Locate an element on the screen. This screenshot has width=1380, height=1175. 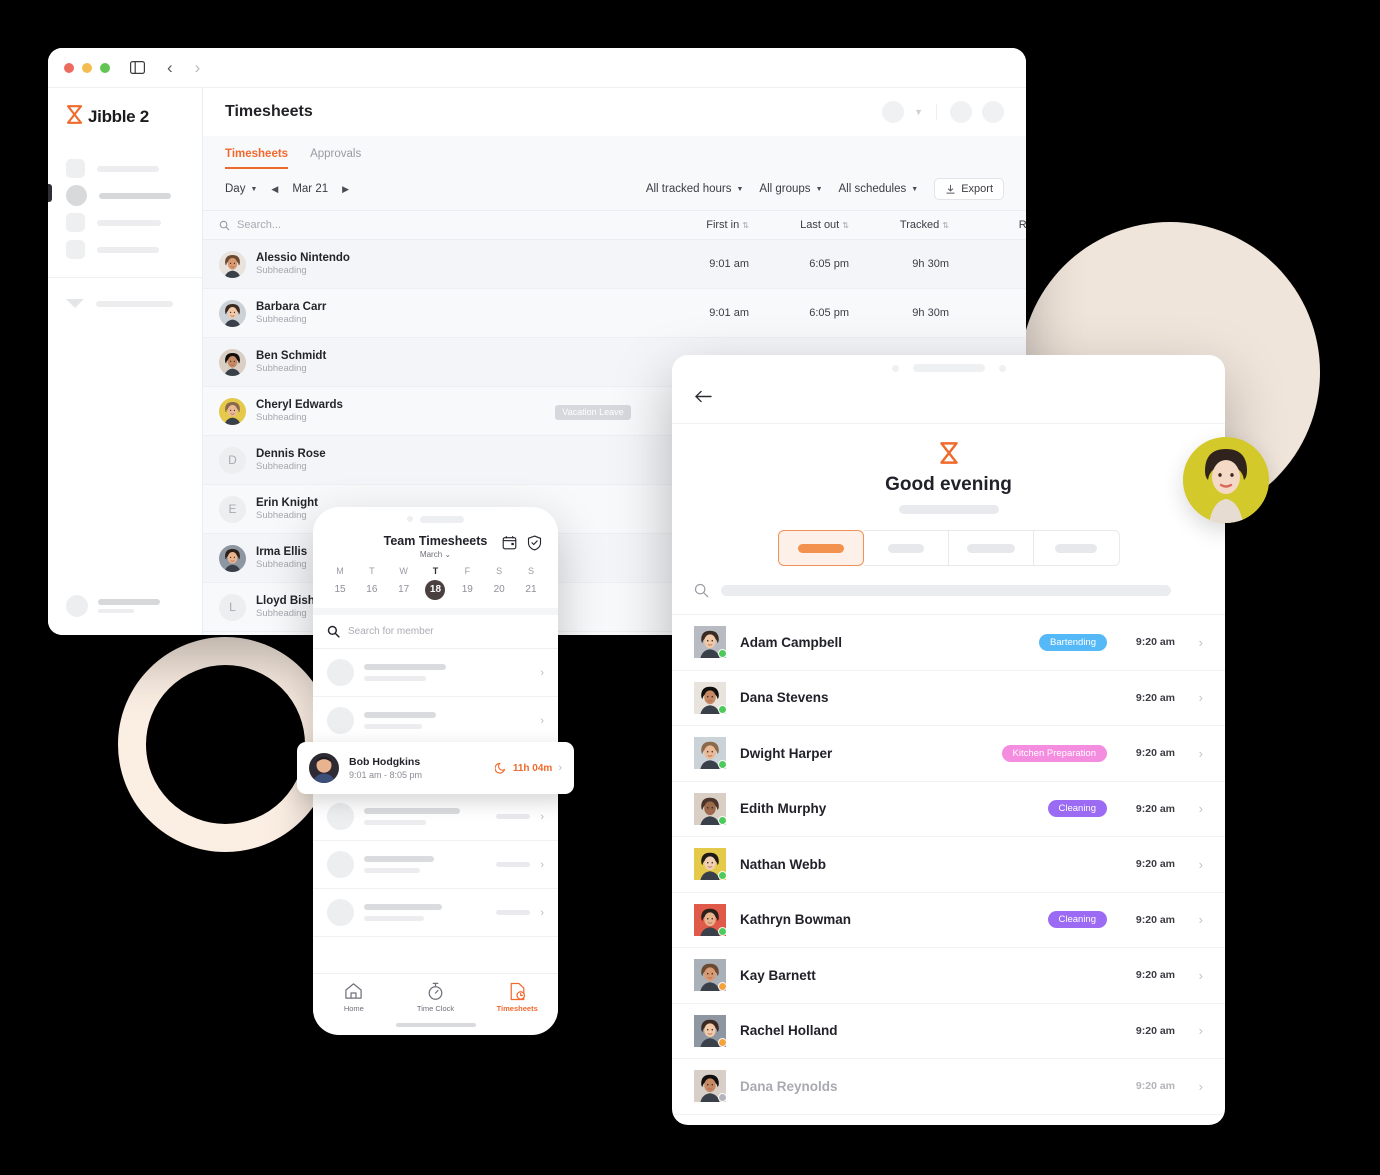
tablet-back-button is located at coordinates (948, 402).